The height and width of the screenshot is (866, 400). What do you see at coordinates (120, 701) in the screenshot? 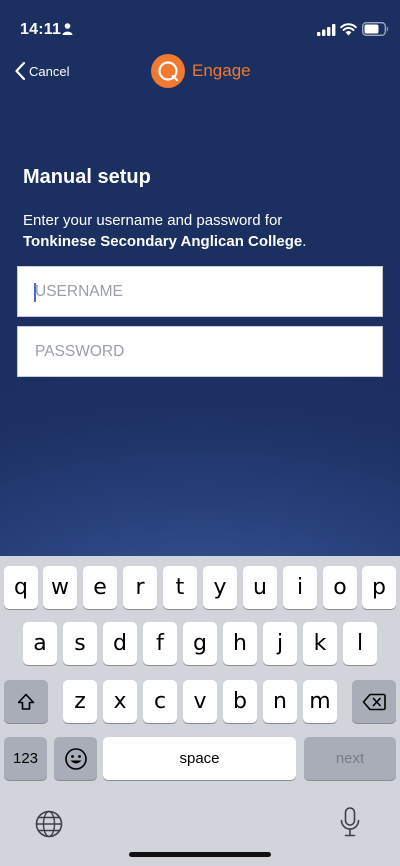
I see `key-x: x` at bounding box center [120, 701].